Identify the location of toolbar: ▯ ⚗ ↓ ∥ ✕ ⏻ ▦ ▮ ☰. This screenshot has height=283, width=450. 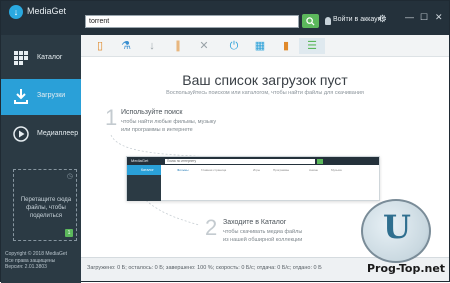
(265, 46).